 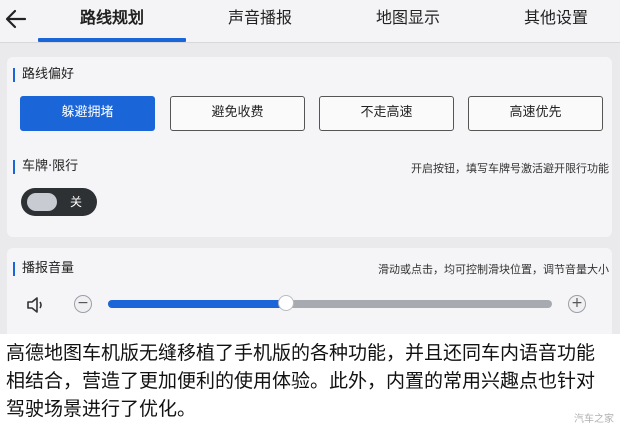 I want to click on toggle-knob, so click(x=42, y=202).